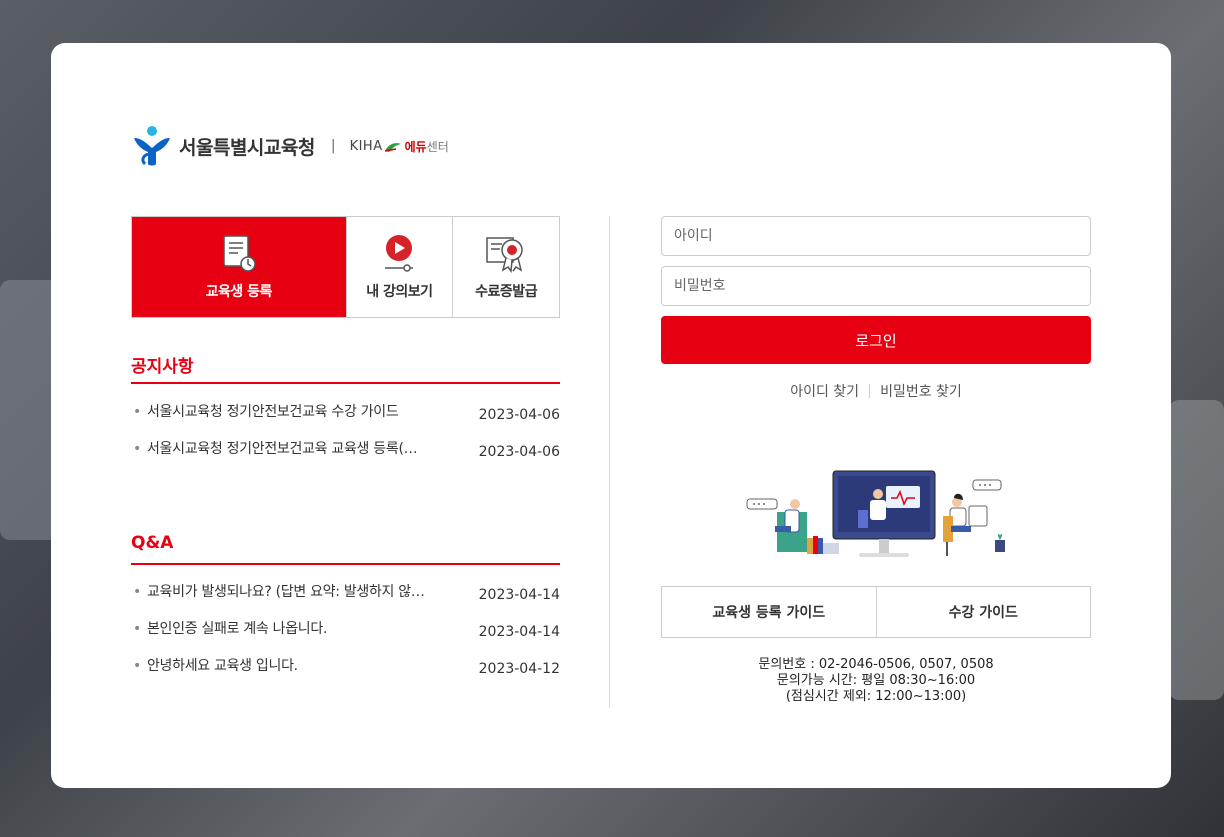 The width and height of the screenshot is (1224, 837). I want to click on partner-name: 에듀, so click(415, 146).